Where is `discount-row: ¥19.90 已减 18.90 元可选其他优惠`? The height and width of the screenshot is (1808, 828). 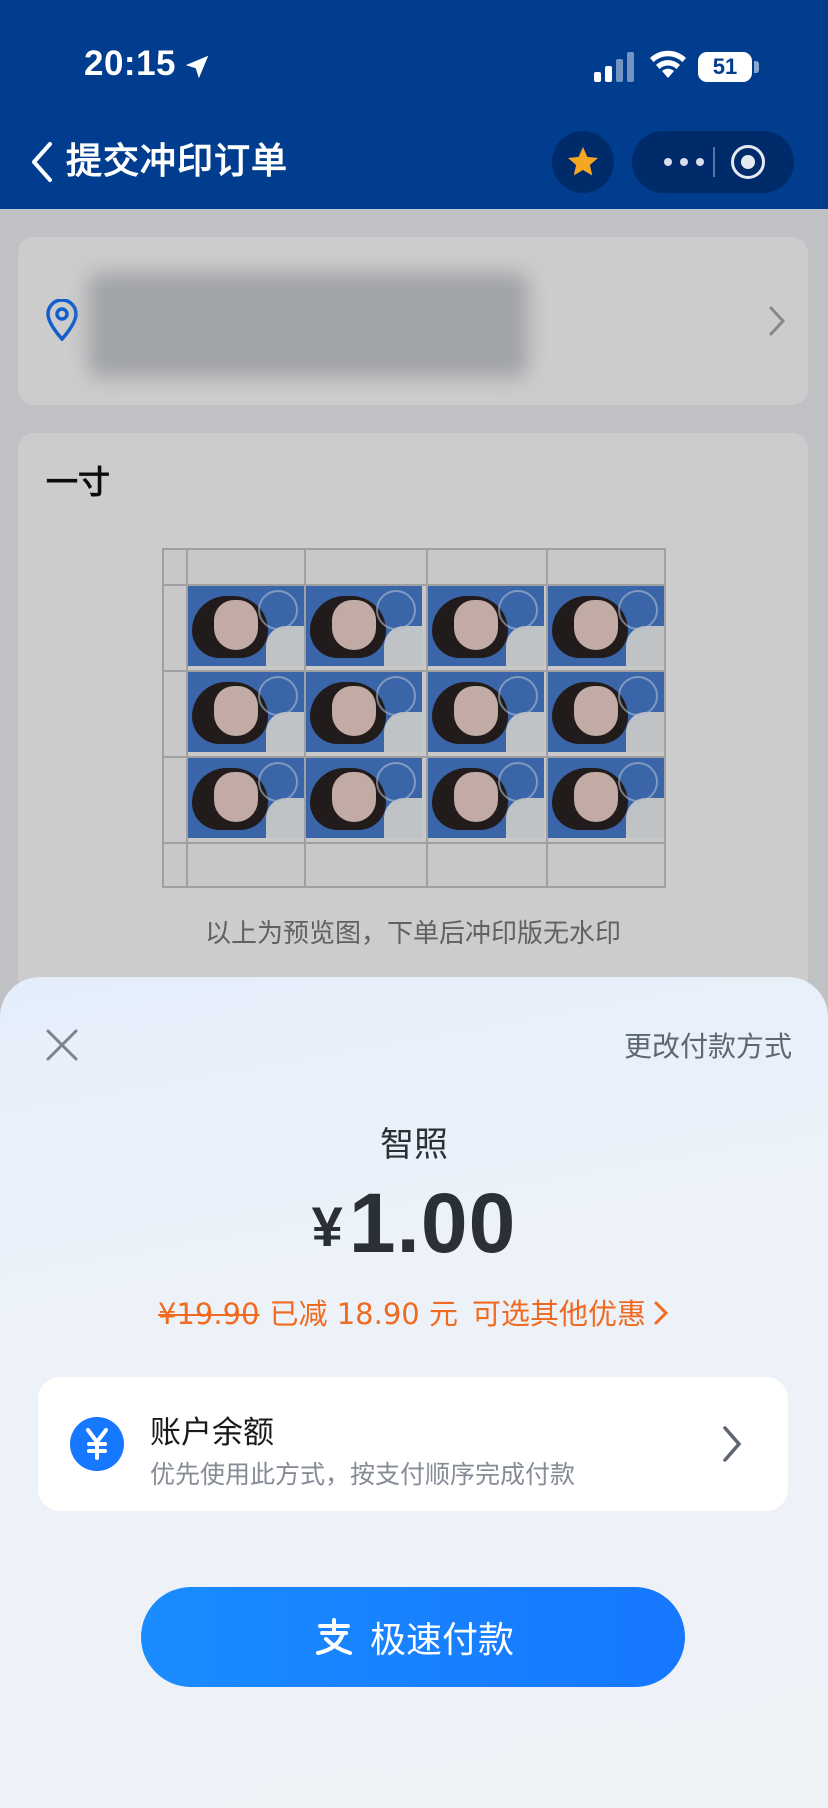
discount-row: ¥19.90 已减 18.90 元可选其他优惠 is located at coordinates (414, 1312).